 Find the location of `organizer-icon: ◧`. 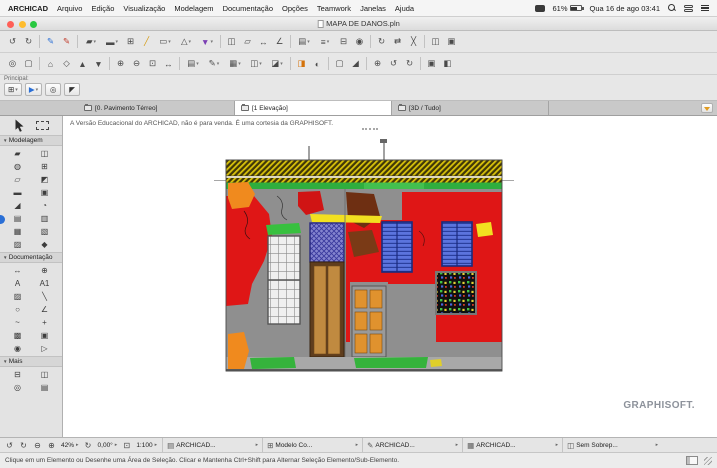

organizer-icon: ◧ is located at coordinates (447, 63).